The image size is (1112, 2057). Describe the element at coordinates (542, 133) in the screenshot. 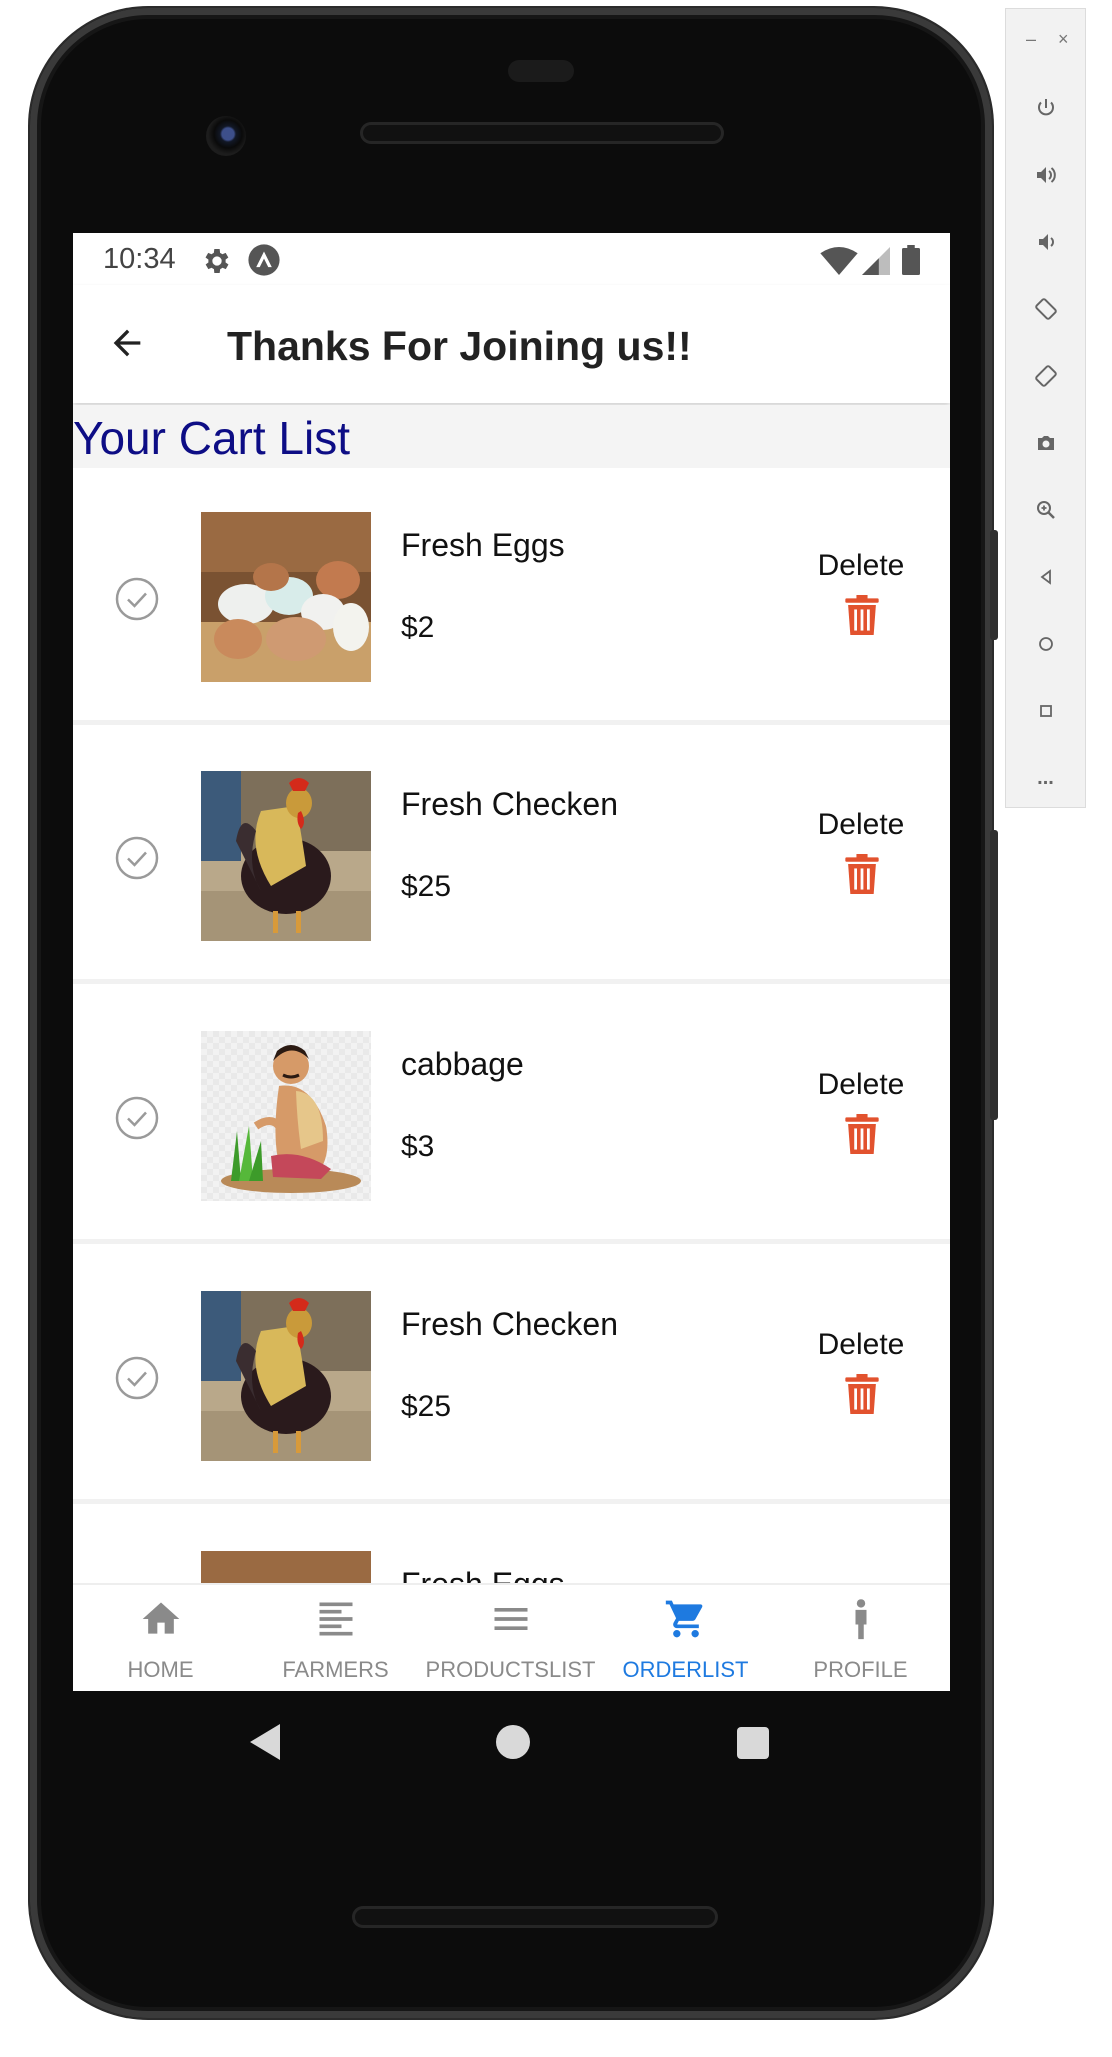

I see `earpiece-speaker` at that location.